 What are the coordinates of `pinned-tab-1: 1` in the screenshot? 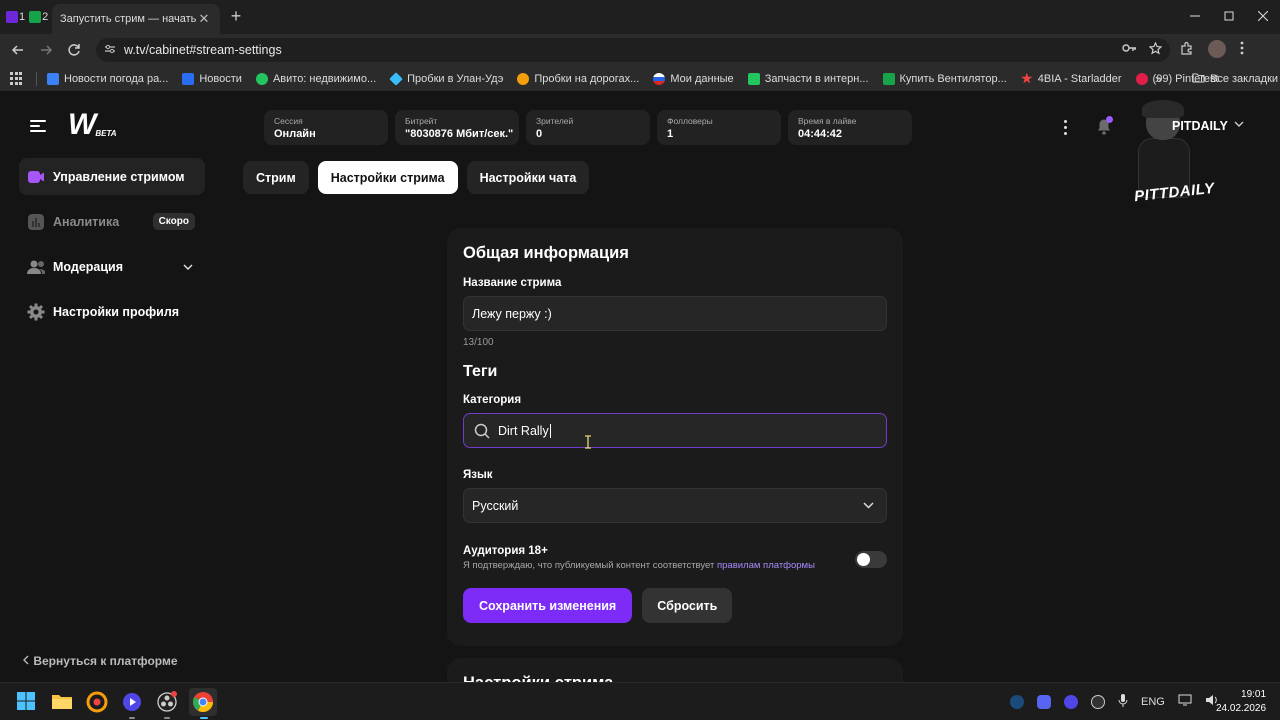 It's located at (15, 17).